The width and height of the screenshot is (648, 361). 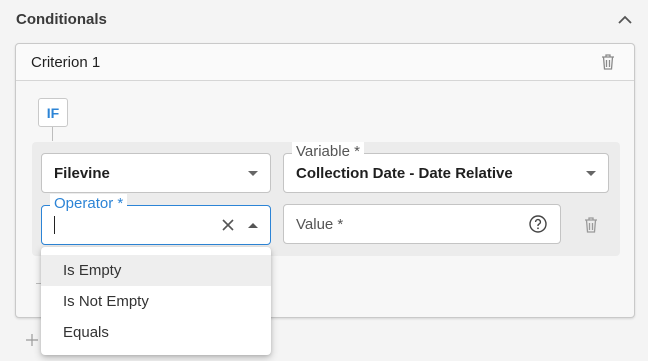 I want to click on if-badge: IF, so click(x=53, y=112).